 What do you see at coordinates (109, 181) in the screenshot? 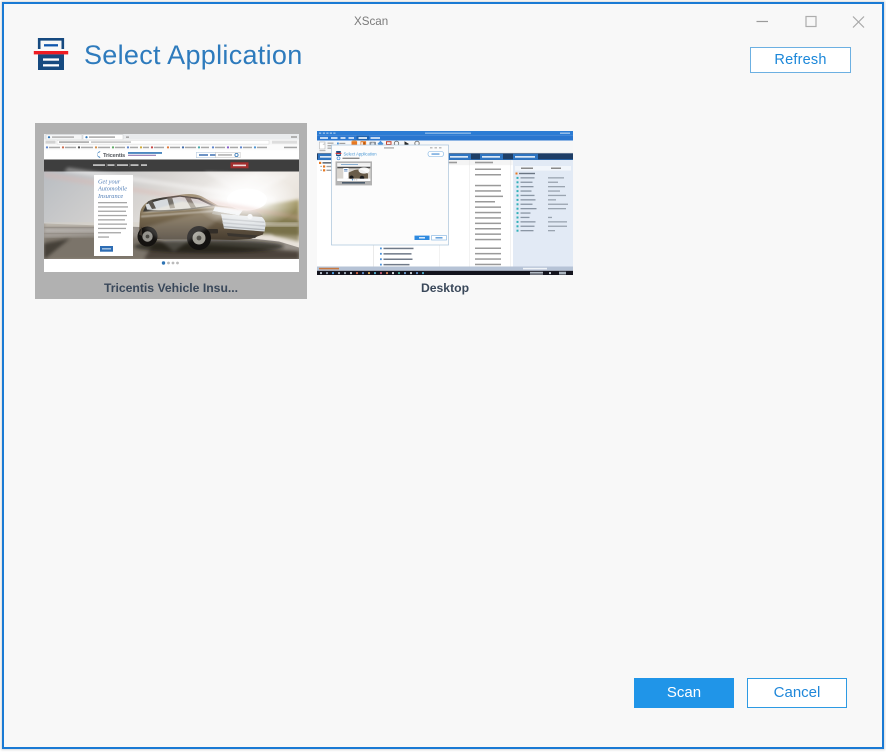
I see `svg-text: Get your` at bounding box center [109, 181].